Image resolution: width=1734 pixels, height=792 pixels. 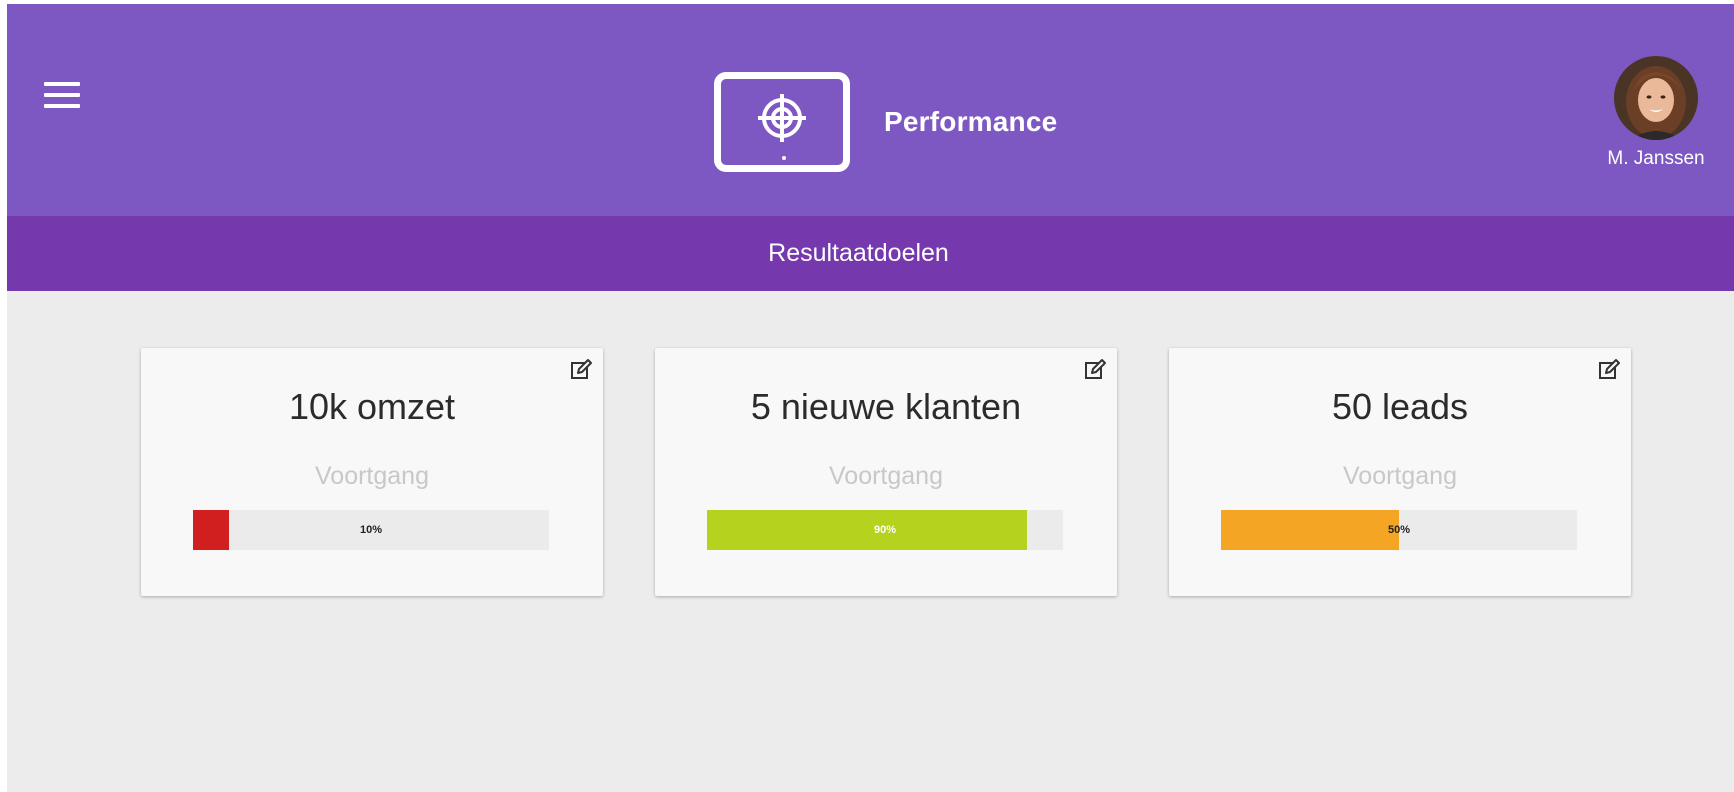 I want to click on user-profile: M. Janssen, so click(x=1656, y=113).